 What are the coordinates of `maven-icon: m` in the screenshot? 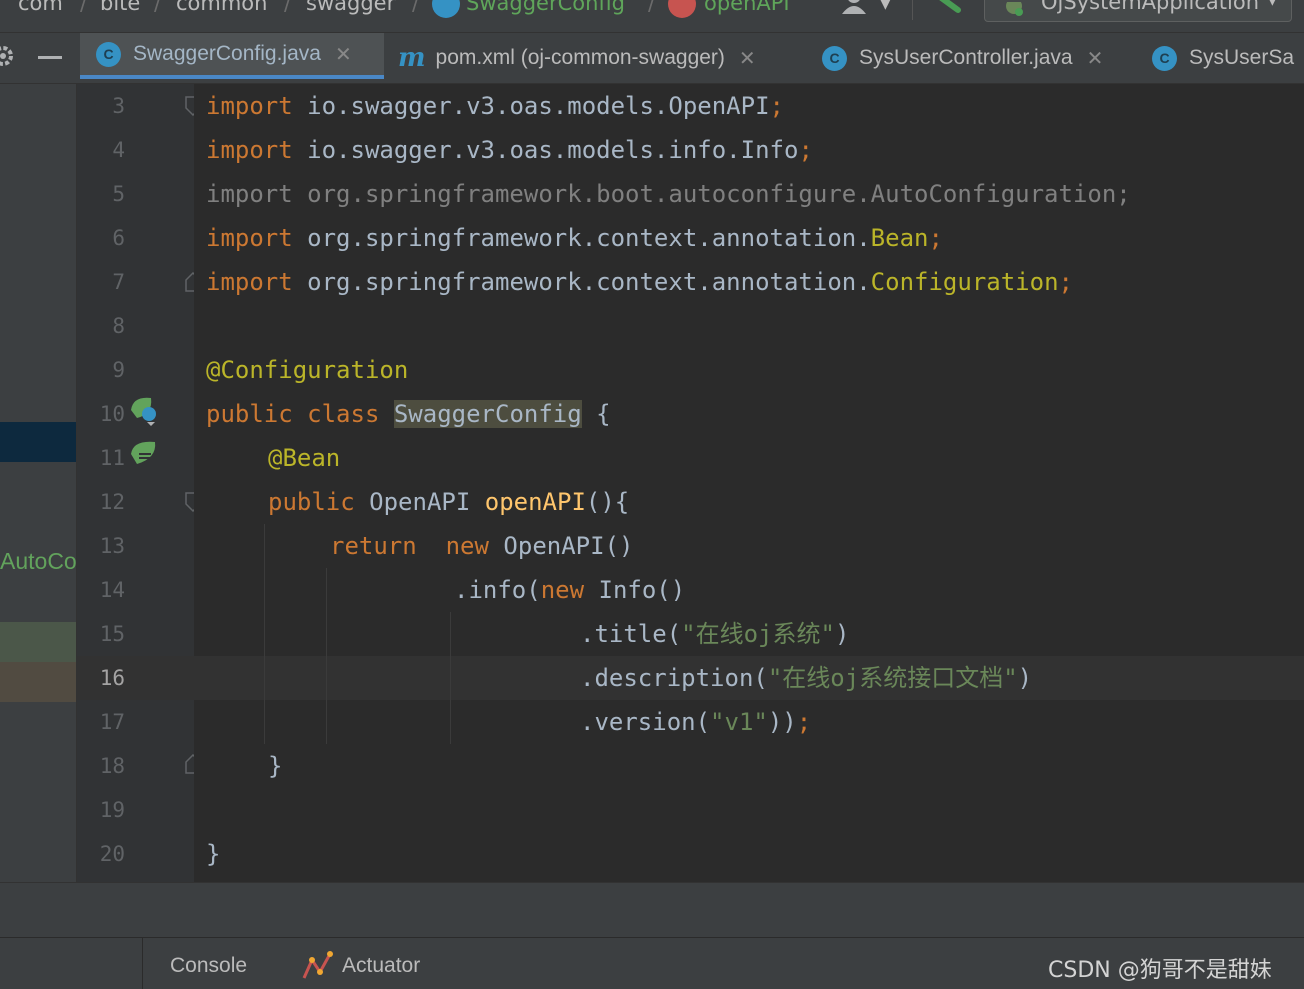 It's located at (412, 58).